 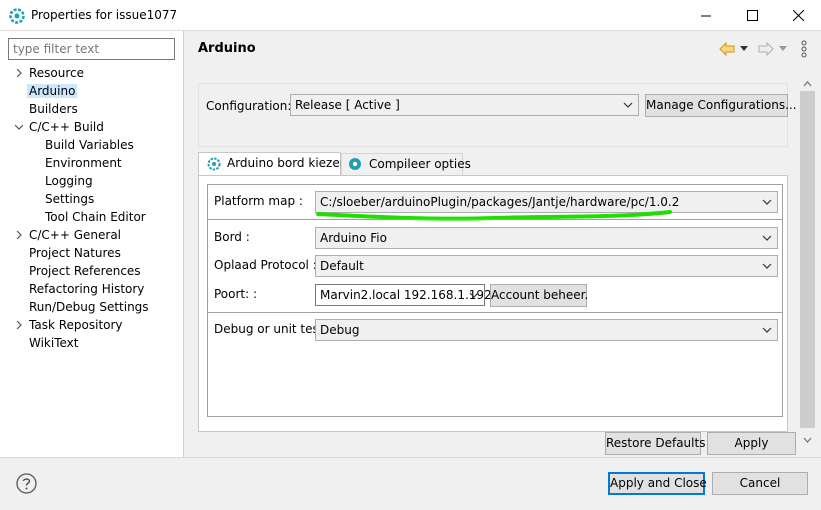 What do you see at coordinates (91, 49) in the screenshot?
I see `filter-input` at bounding box center [91, 49].